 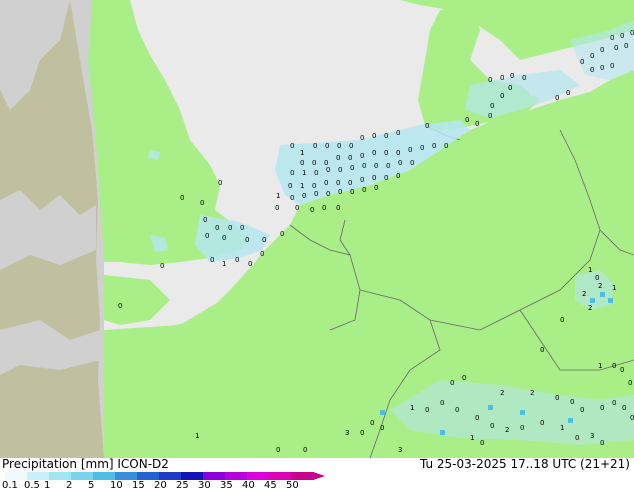 I want to click on scale-arrow, so click(x=319, y=476).